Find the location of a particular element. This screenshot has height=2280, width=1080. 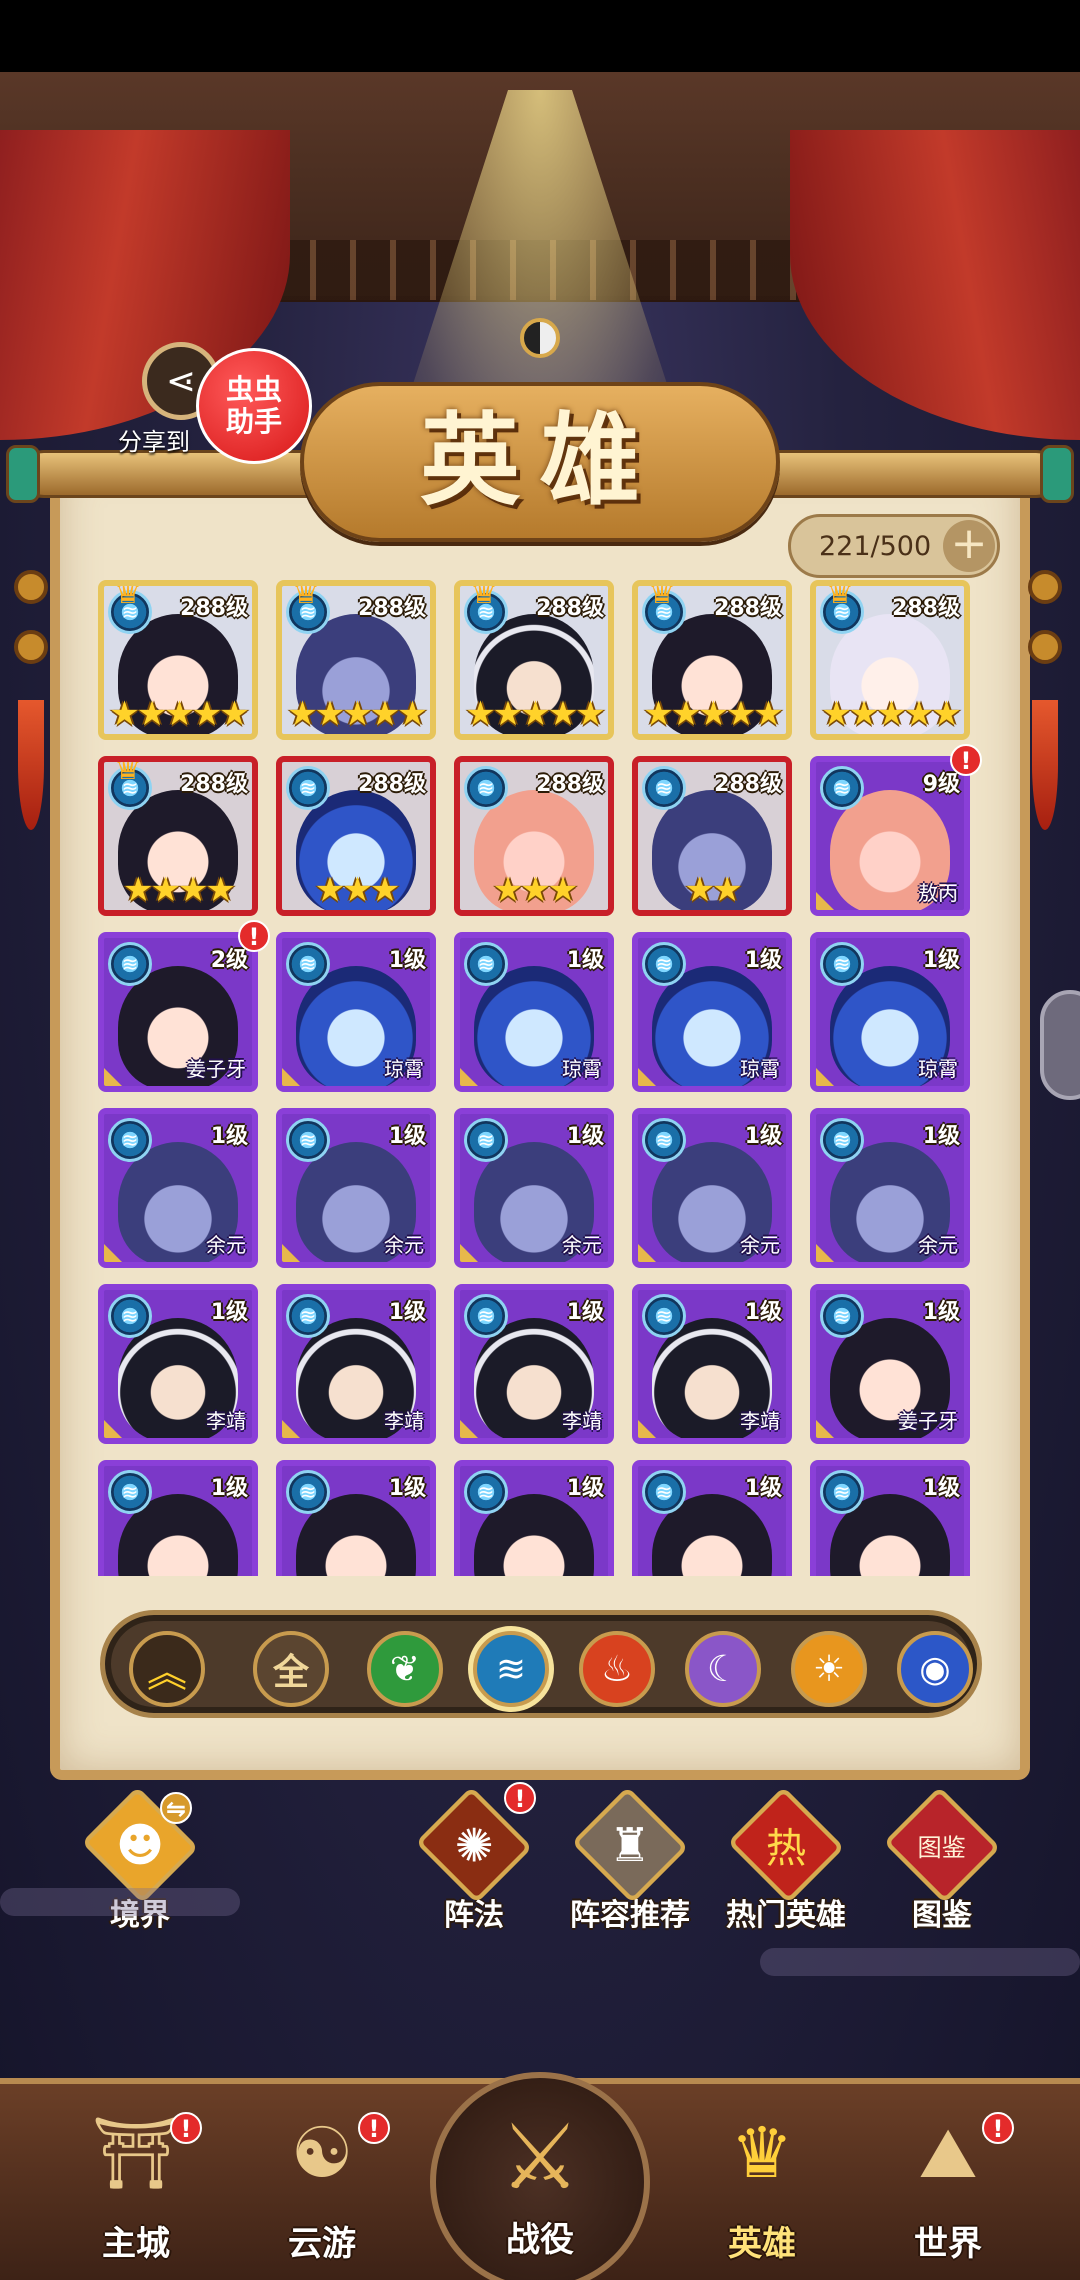

lineup-soldiers-icon: ♜ is located at coordinates (630, 1845).